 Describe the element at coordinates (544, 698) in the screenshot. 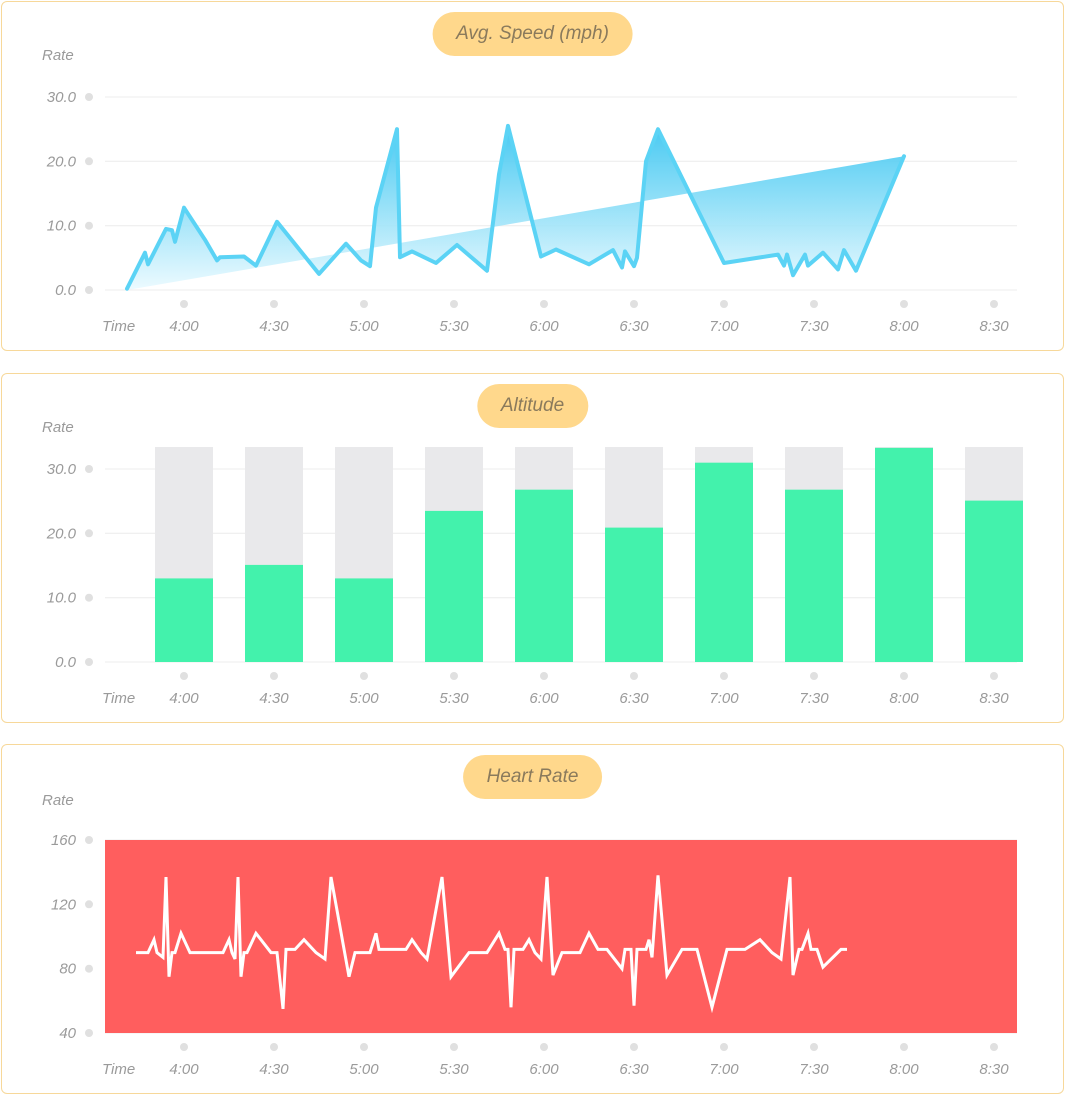

I see `altitude-x-tick-label: 6:00` at that location.